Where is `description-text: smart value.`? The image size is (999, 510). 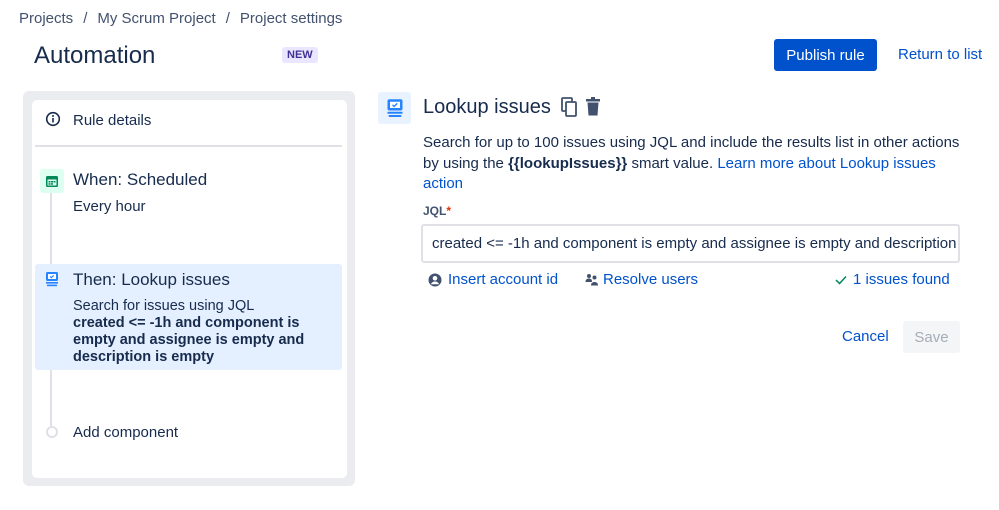 description-text: smart value. is located at coordinates (672, 163).